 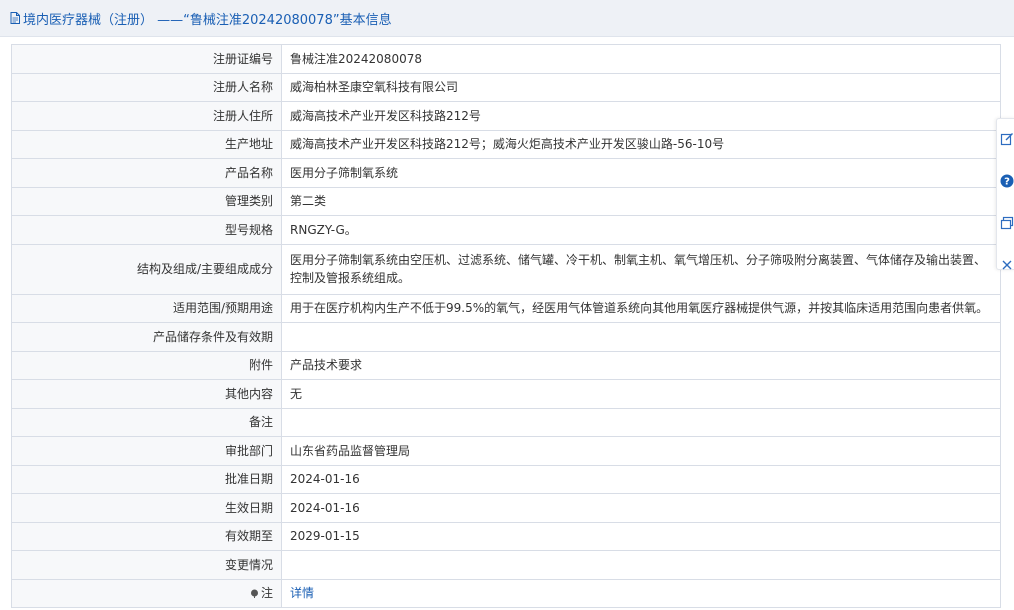 I want to click on details-link: 详情, so click(x=302, y=593).